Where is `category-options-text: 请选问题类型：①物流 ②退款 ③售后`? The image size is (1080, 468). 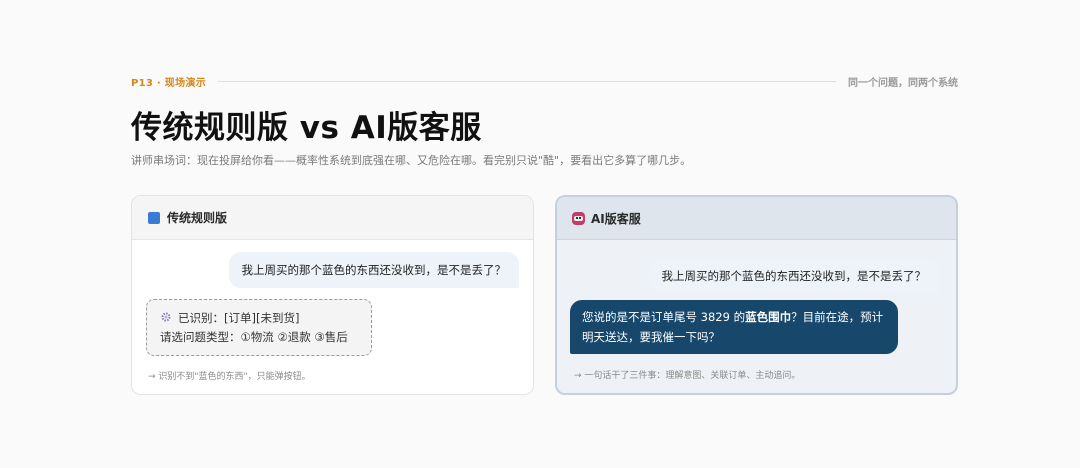 category-options-text: 请选问题类型：①物流 ②退款 ③售后 is located at coordinates (254, 337).